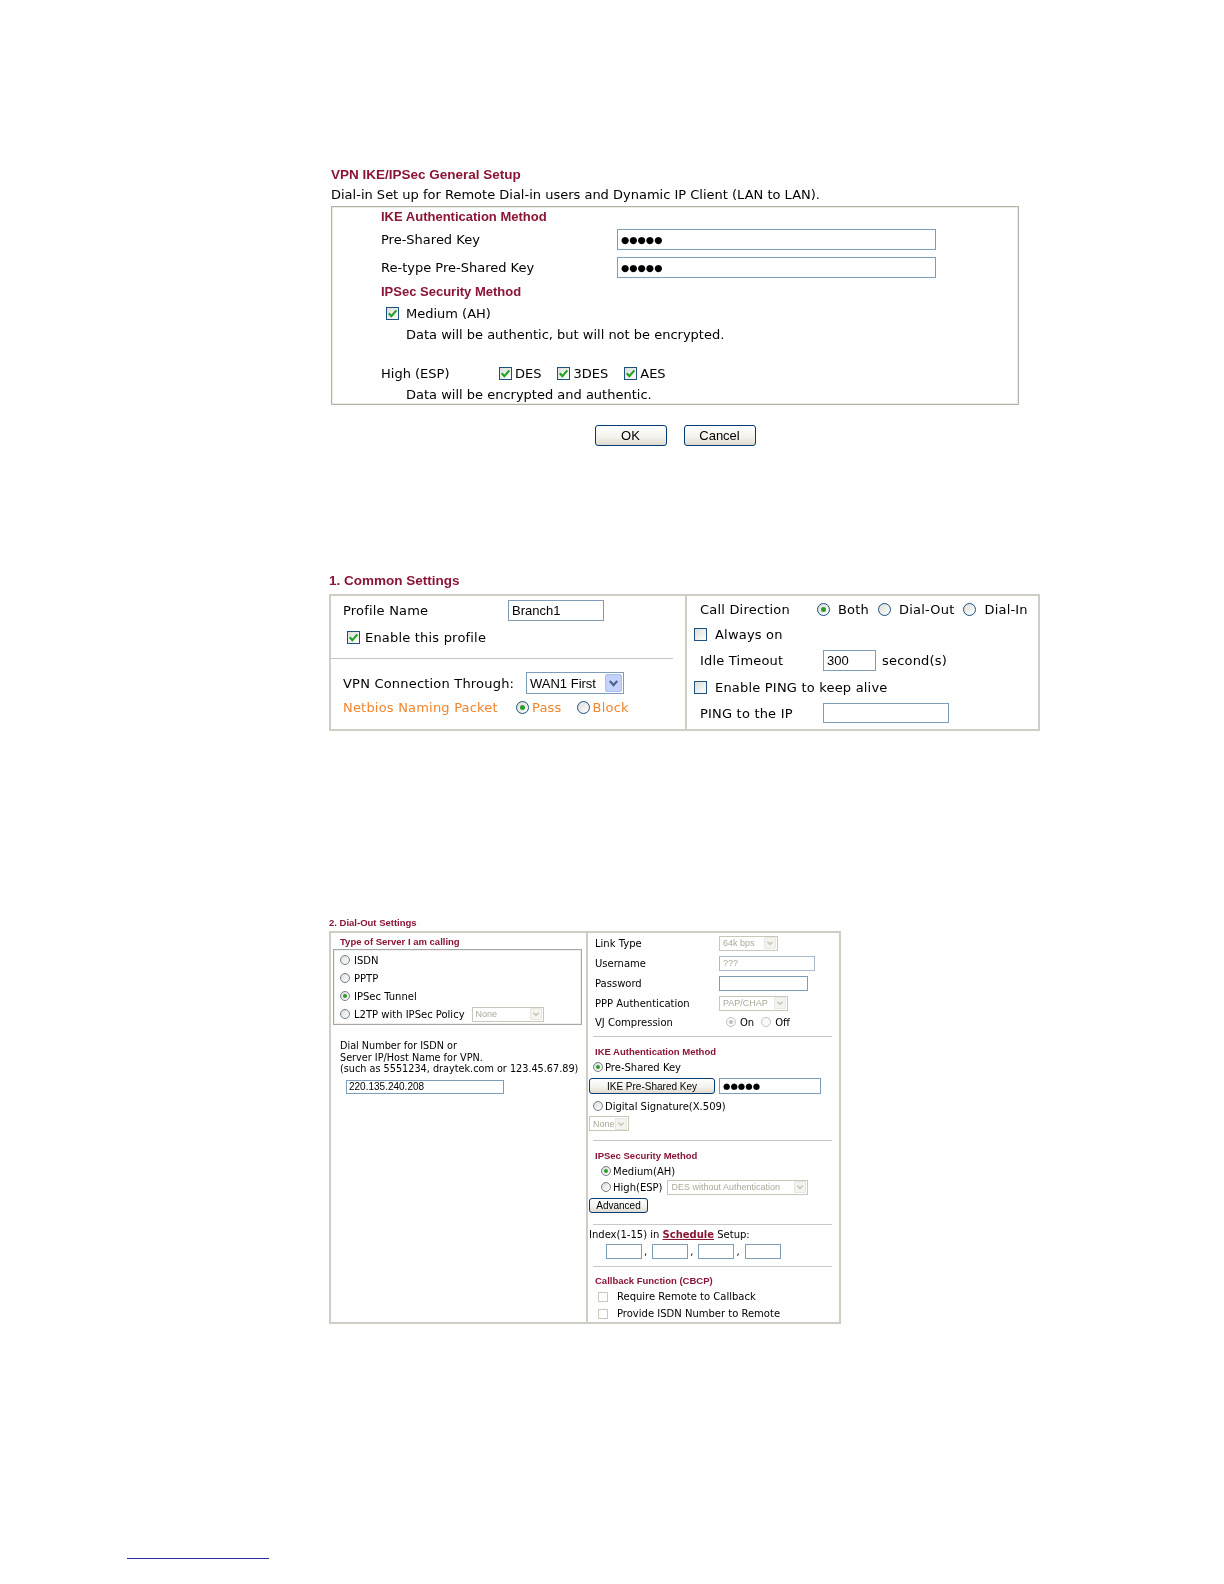 The height and width of the screenshot is (1584, 1224). What do you see at coordinates (373, 923) in the screenshot?
I see `section-title: 2. Dial-Out Settings` at bounding box center [373, 923].